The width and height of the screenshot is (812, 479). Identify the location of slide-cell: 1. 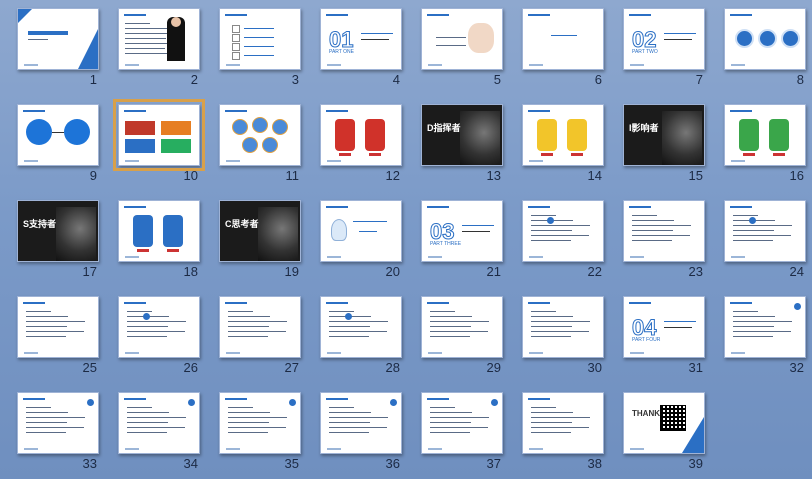
(67, 50).